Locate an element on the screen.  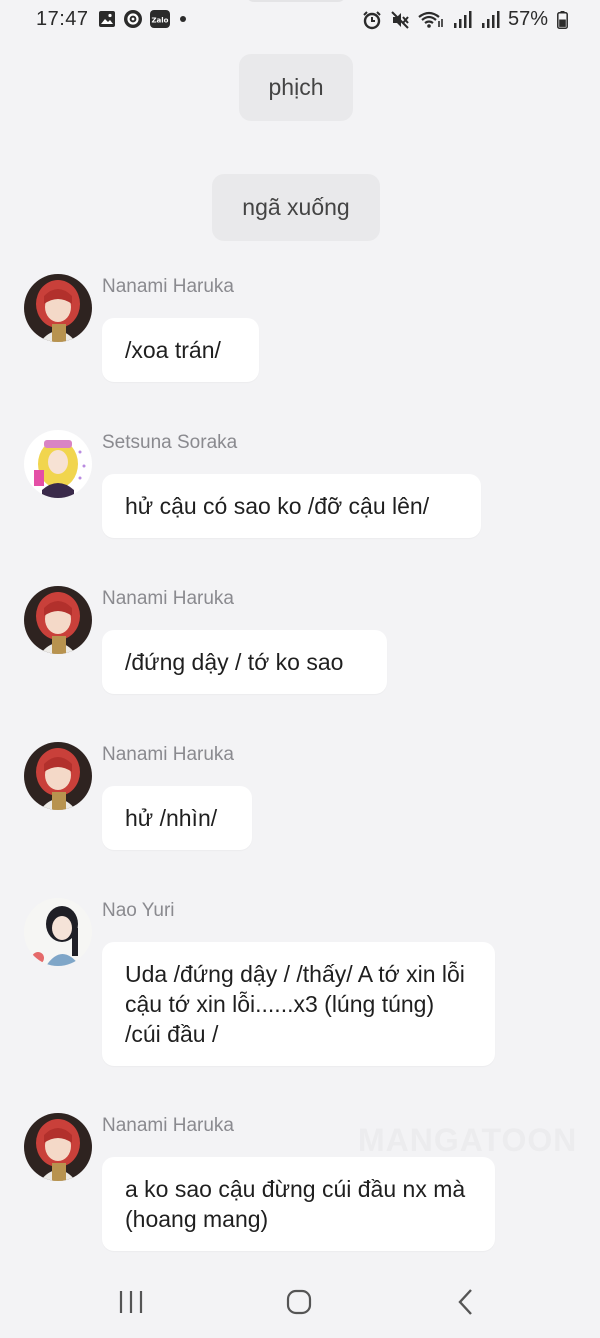
message-bubble: hử /nhìn/ is located at coordinates (177, 818).